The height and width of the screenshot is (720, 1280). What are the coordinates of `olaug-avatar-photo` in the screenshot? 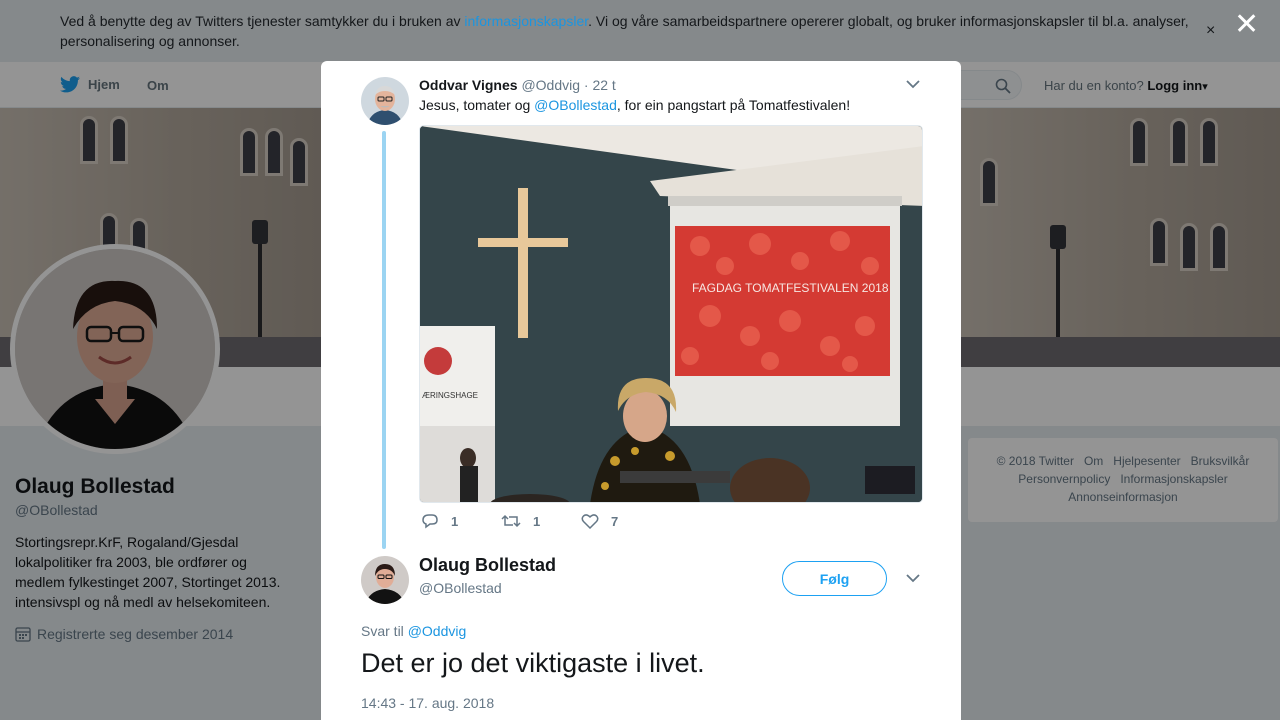 It's located at (385, 580).